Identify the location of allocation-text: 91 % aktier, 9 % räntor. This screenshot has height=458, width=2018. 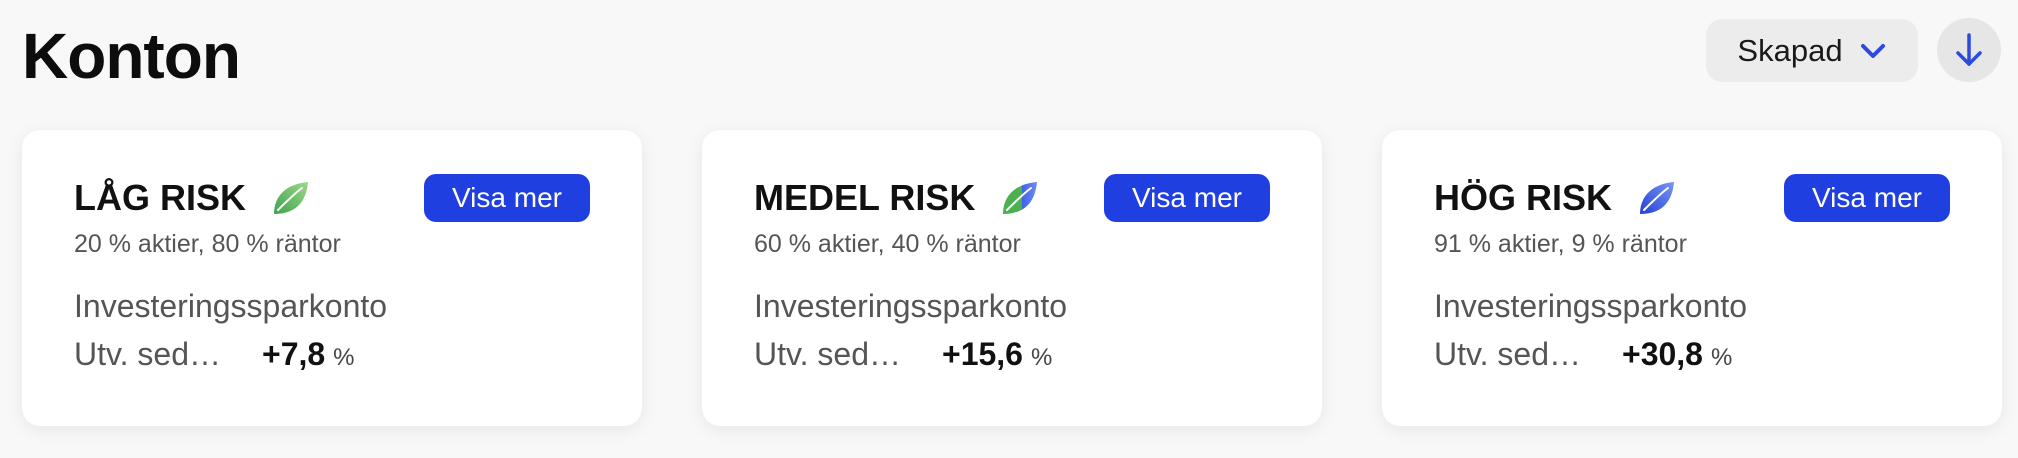
(1560, 244).